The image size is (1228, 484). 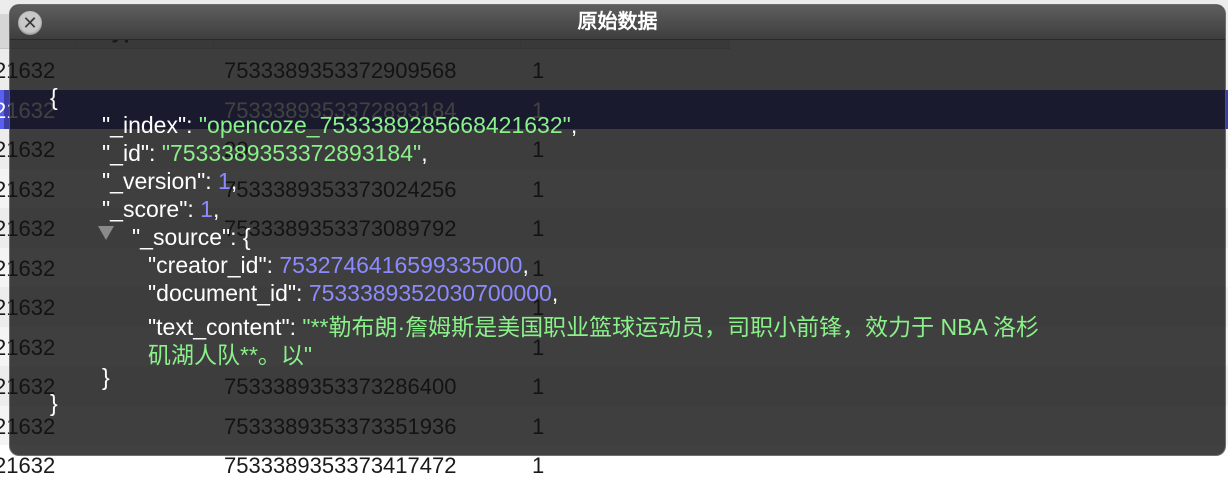 What do you see at coordinates (538, 465) in the screenshot?
I see `cell-score: 1` at bounding box center [538, 465].